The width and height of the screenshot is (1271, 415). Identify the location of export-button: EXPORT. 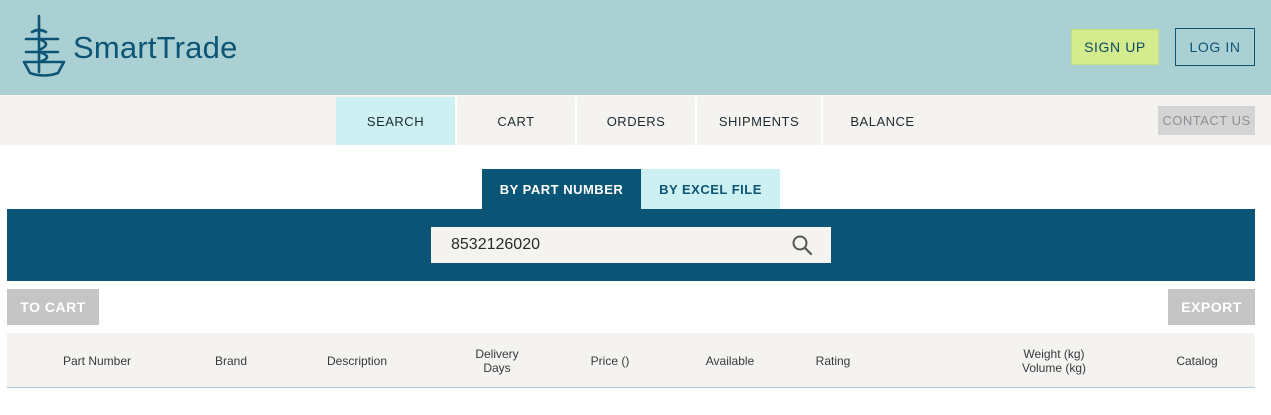
(1211, 307).